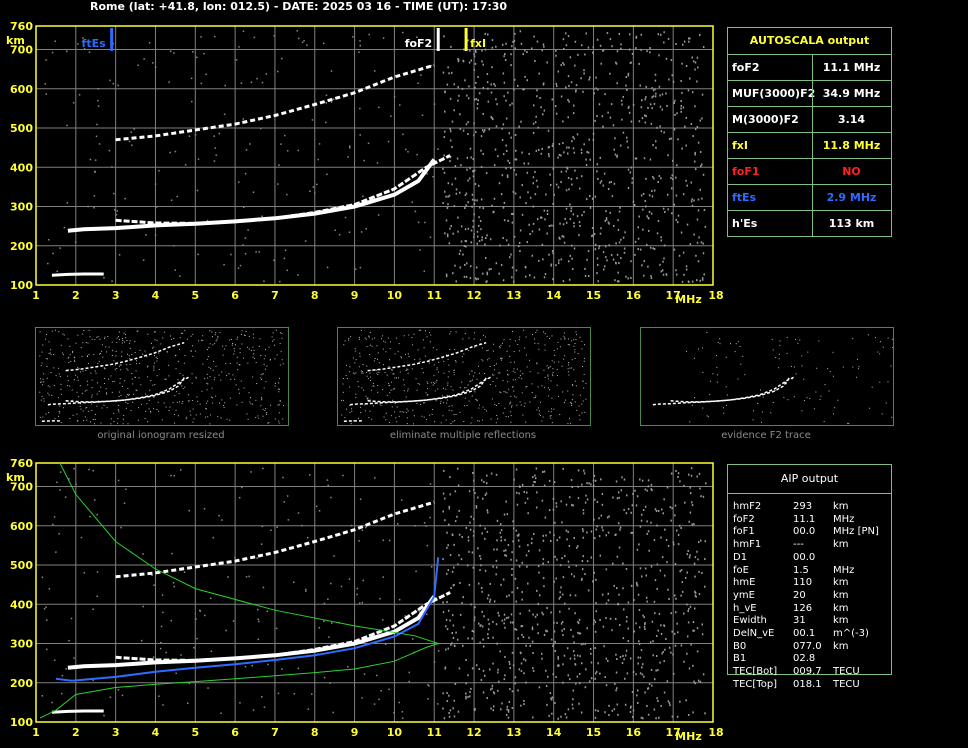  I want to click on thumbnail-eliminate-plot, so click(463, 377).